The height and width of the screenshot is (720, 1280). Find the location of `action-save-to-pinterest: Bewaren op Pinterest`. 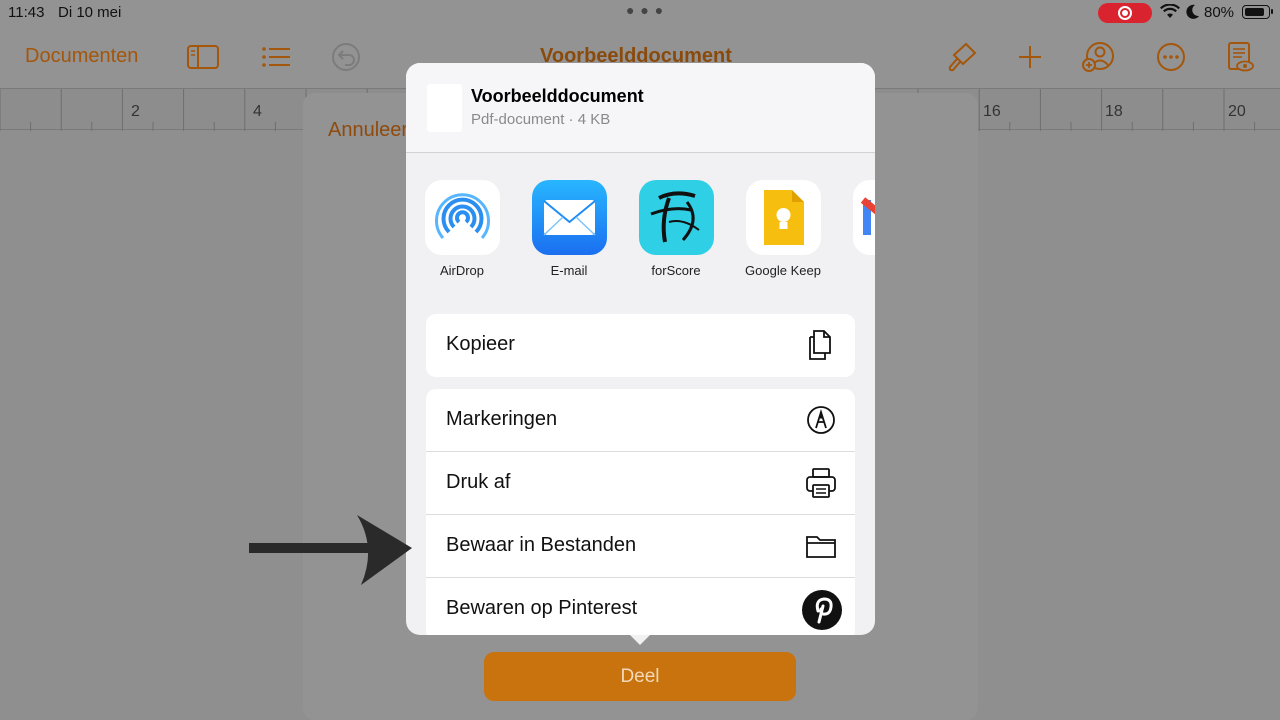

action-save-to-pinterest: Bewaren op Pinterest is located at coordinates (640, 606).